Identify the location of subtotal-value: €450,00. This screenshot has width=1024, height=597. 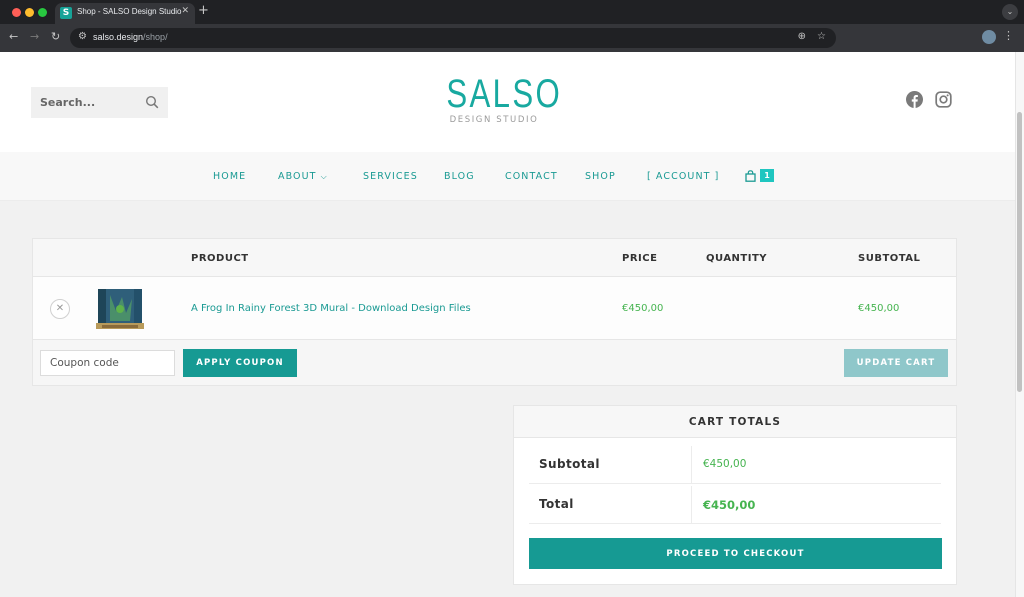
(725, 464).